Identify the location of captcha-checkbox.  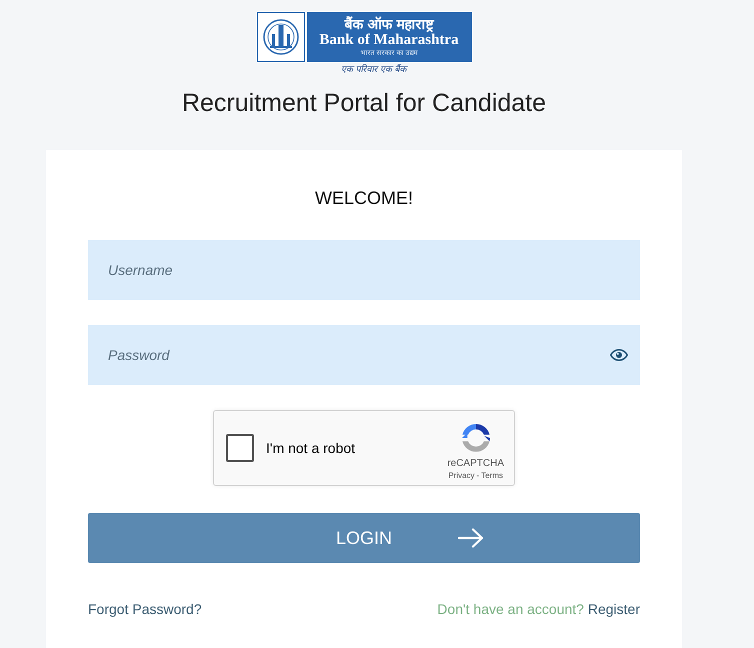
(240, 448).